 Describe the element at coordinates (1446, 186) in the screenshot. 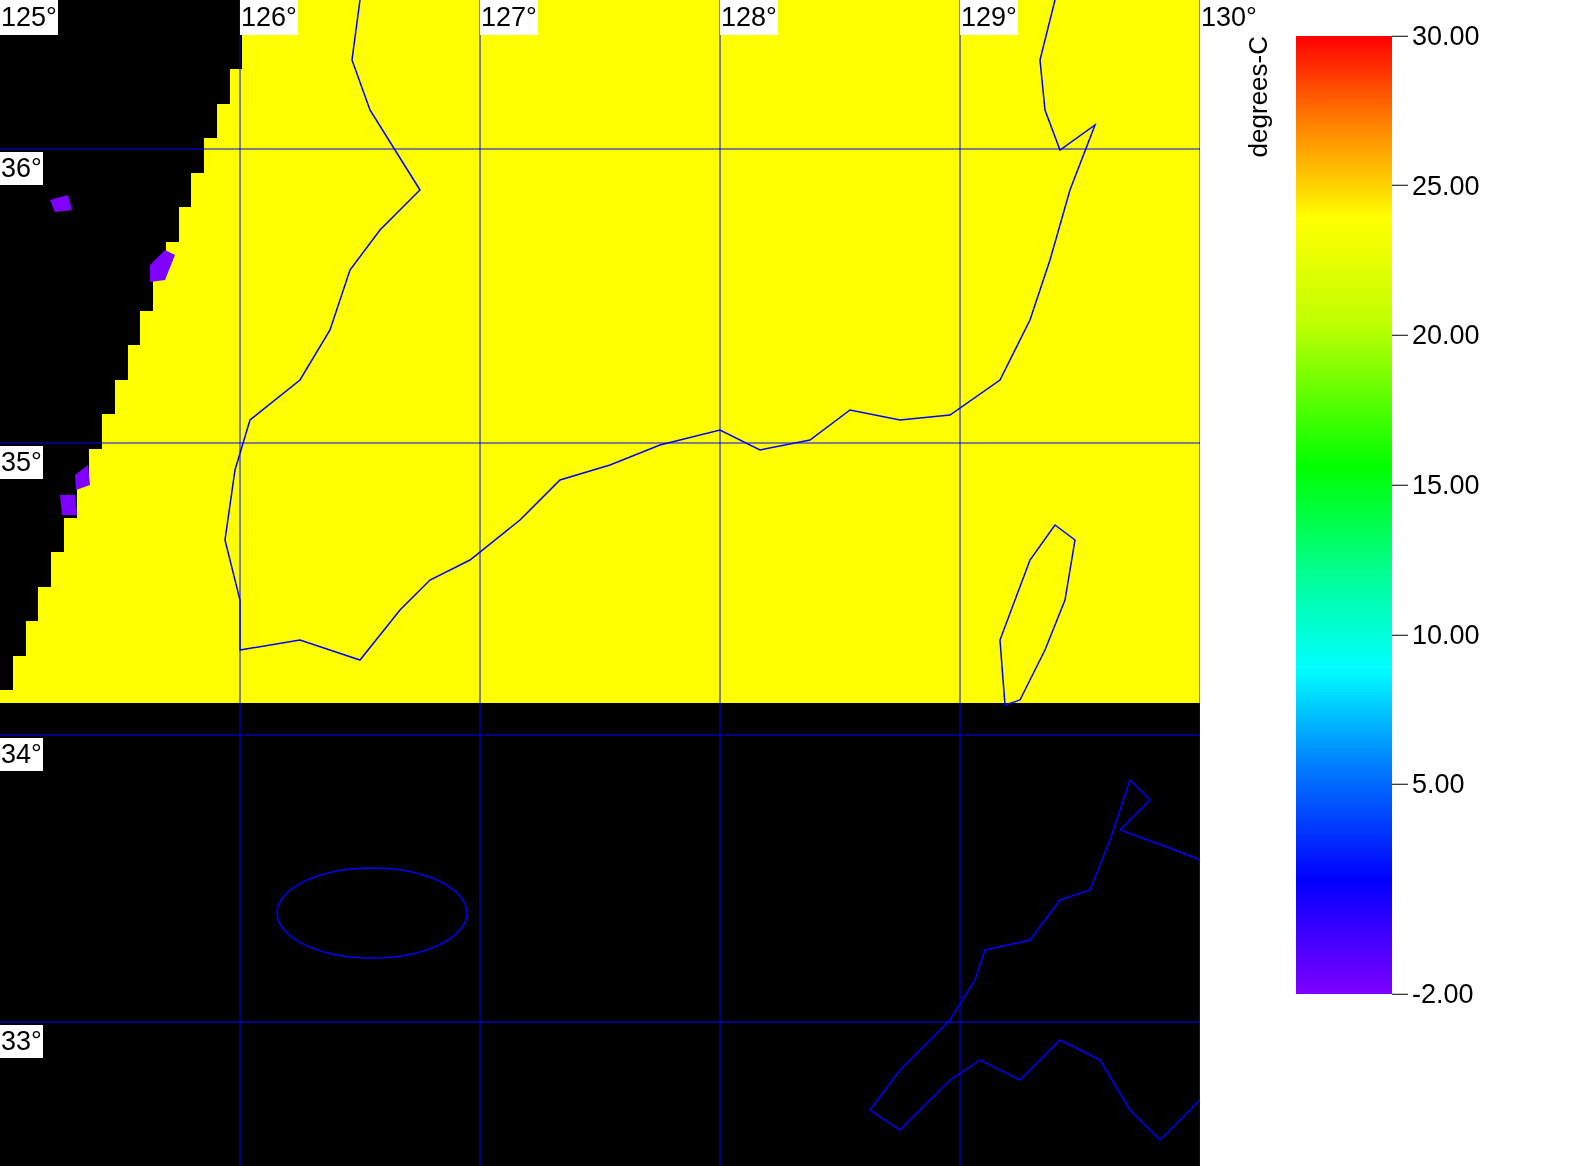

I see `colorbar-tick-label: 25.00` at that location.